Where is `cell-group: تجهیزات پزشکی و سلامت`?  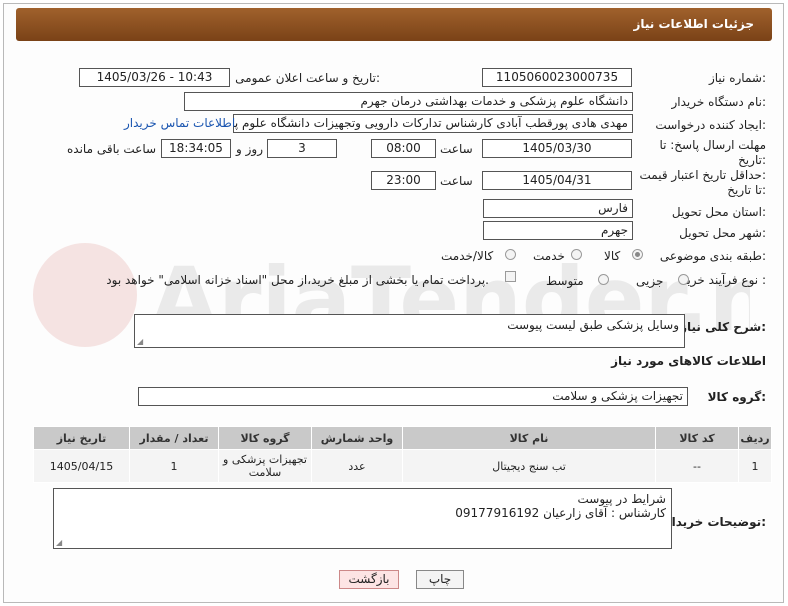 cell-group: تجهیزات پزشکی و سلامت is located at coordinates (265, 466).